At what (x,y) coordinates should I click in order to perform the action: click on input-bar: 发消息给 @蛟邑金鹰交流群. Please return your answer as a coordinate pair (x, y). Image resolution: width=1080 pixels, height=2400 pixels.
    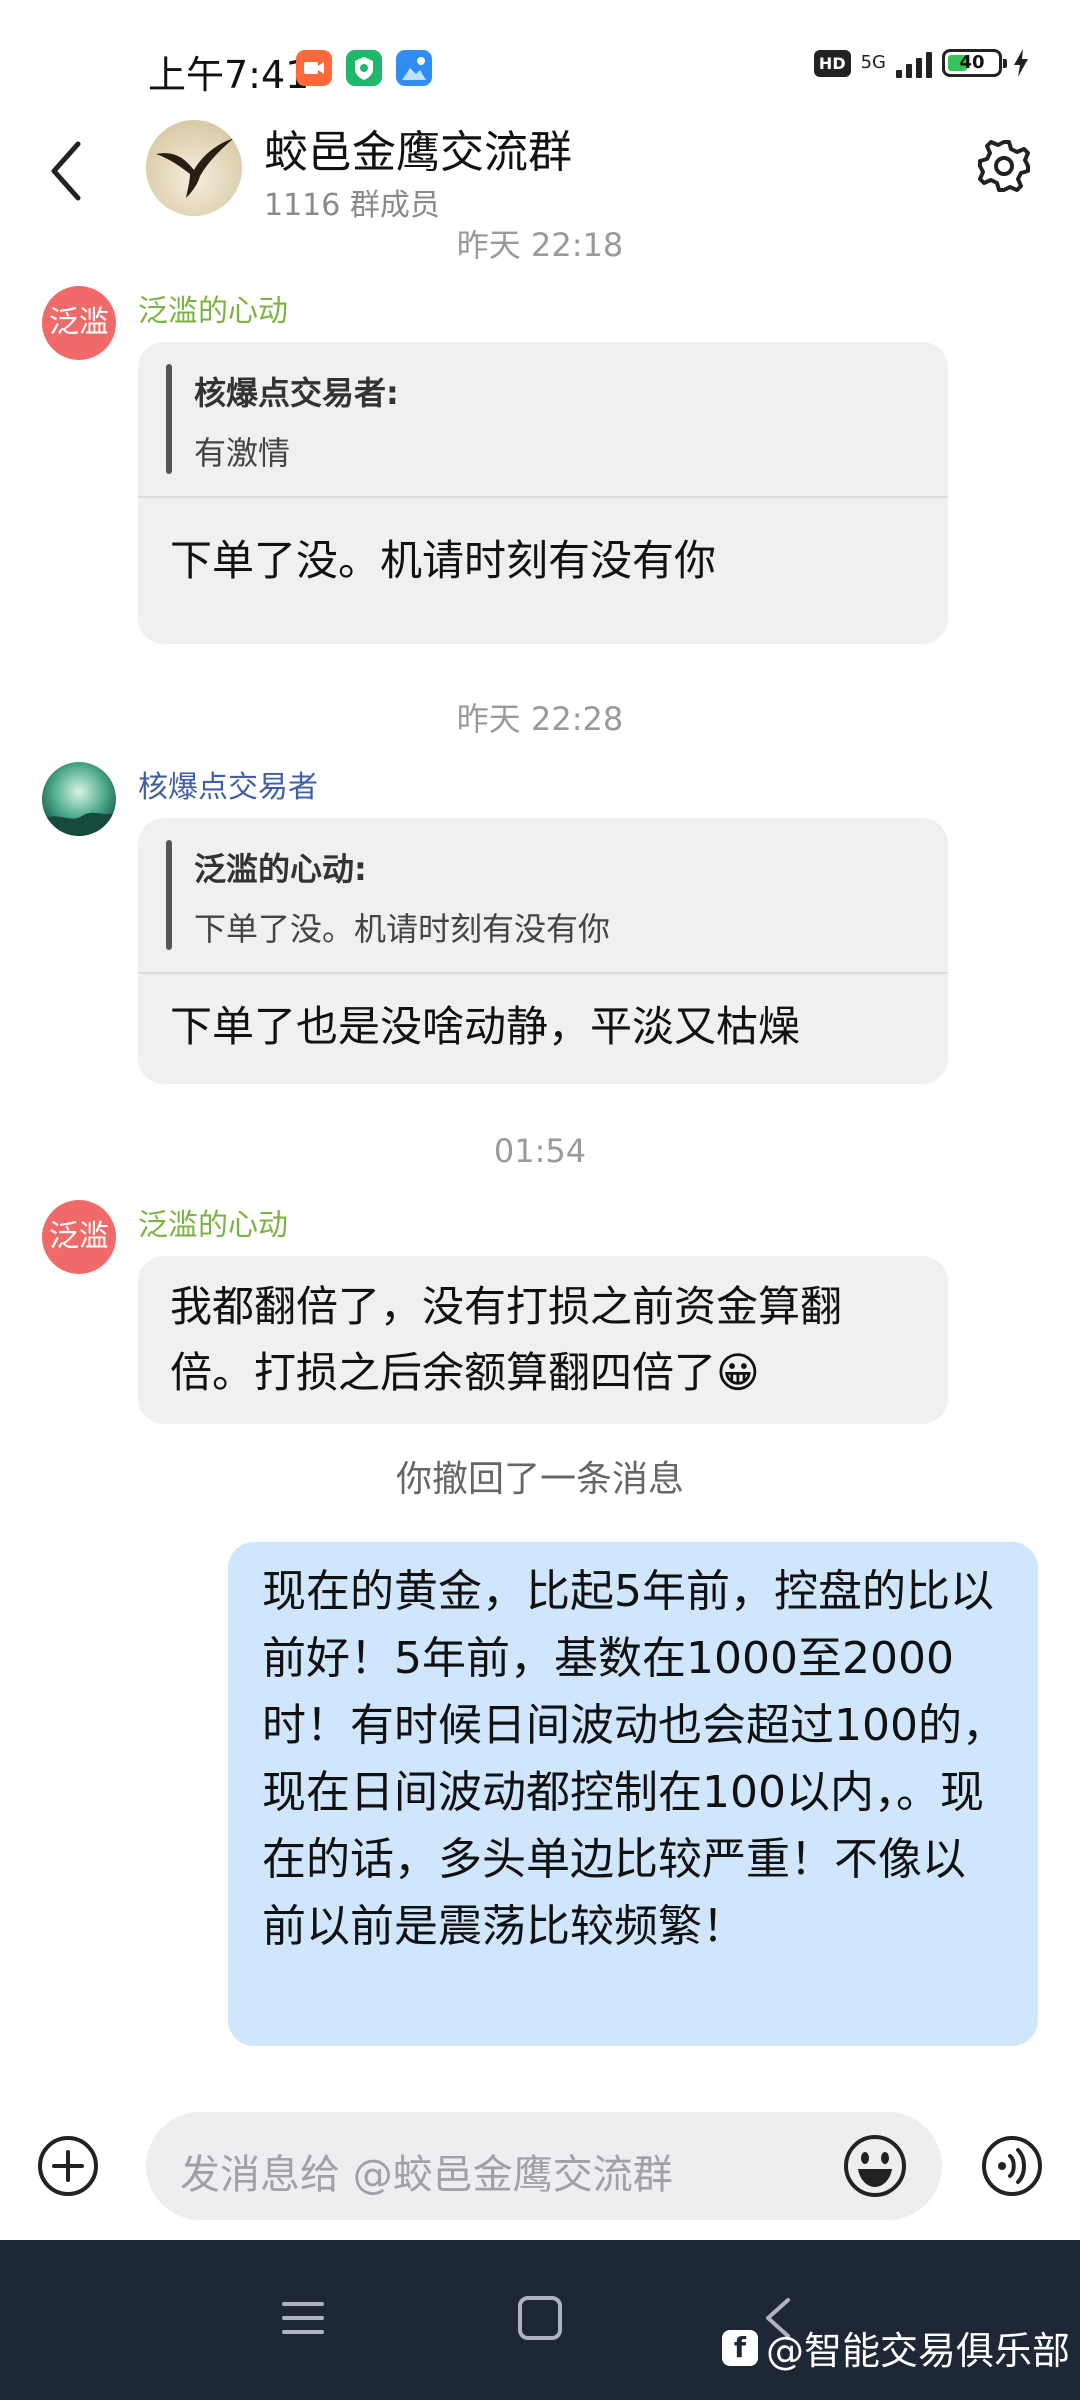
    Looking at the image, I should click on (540, 2165).